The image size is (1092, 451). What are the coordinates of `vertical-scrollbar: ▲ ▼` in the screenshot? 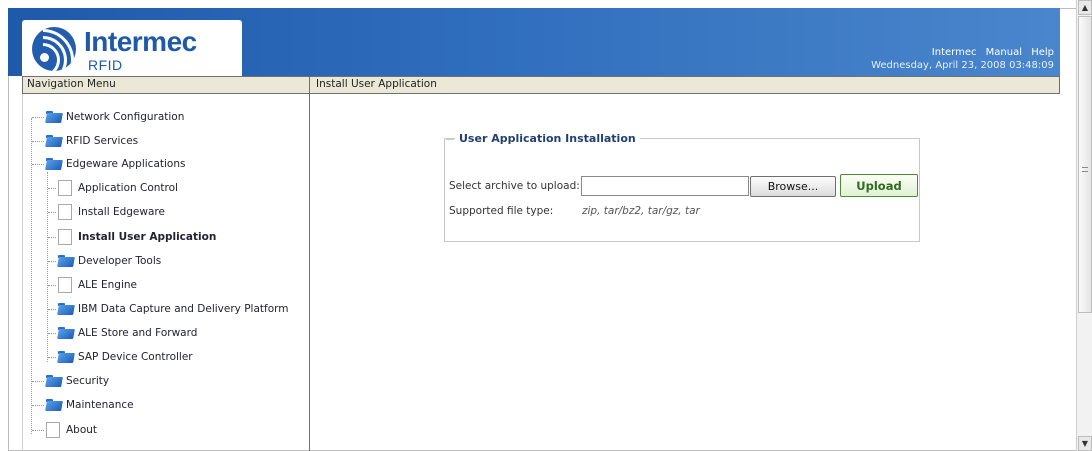 It's located at (1084, 225).